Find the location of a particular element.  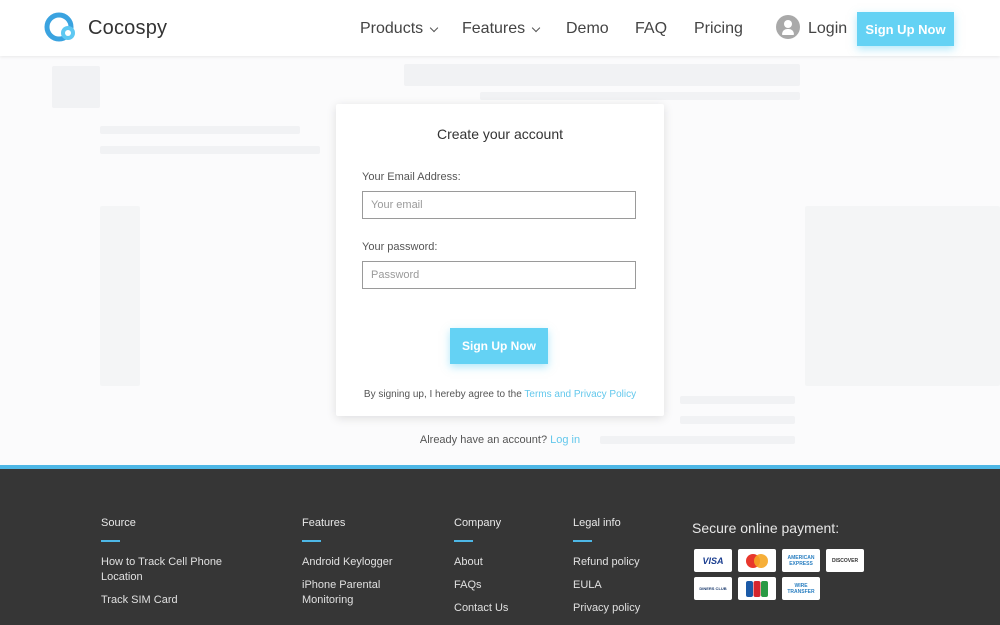

discover-label: DISCOVER is located at coordinates (845, 560).